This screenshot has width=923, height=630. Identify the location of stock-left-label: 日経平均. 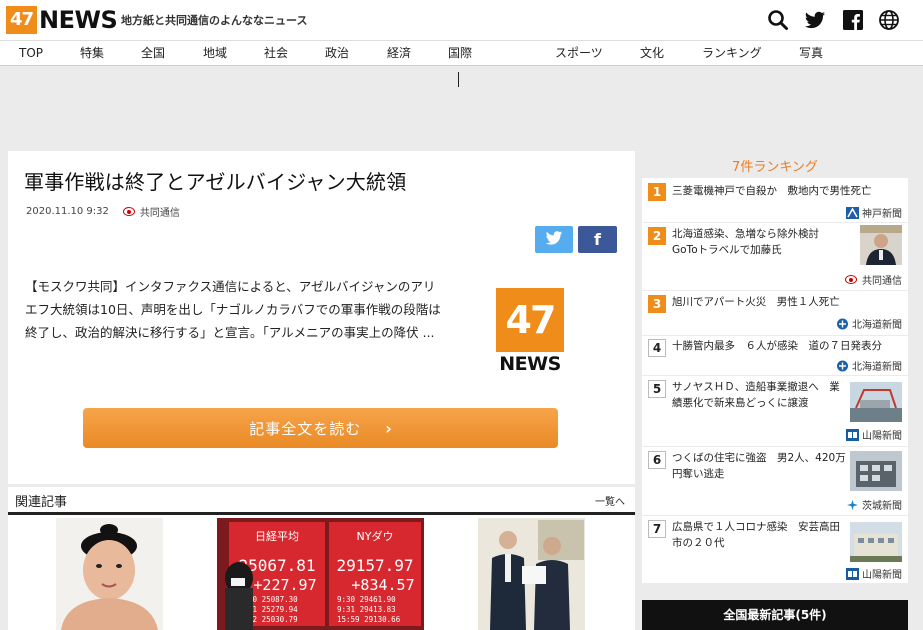
(277, 536).